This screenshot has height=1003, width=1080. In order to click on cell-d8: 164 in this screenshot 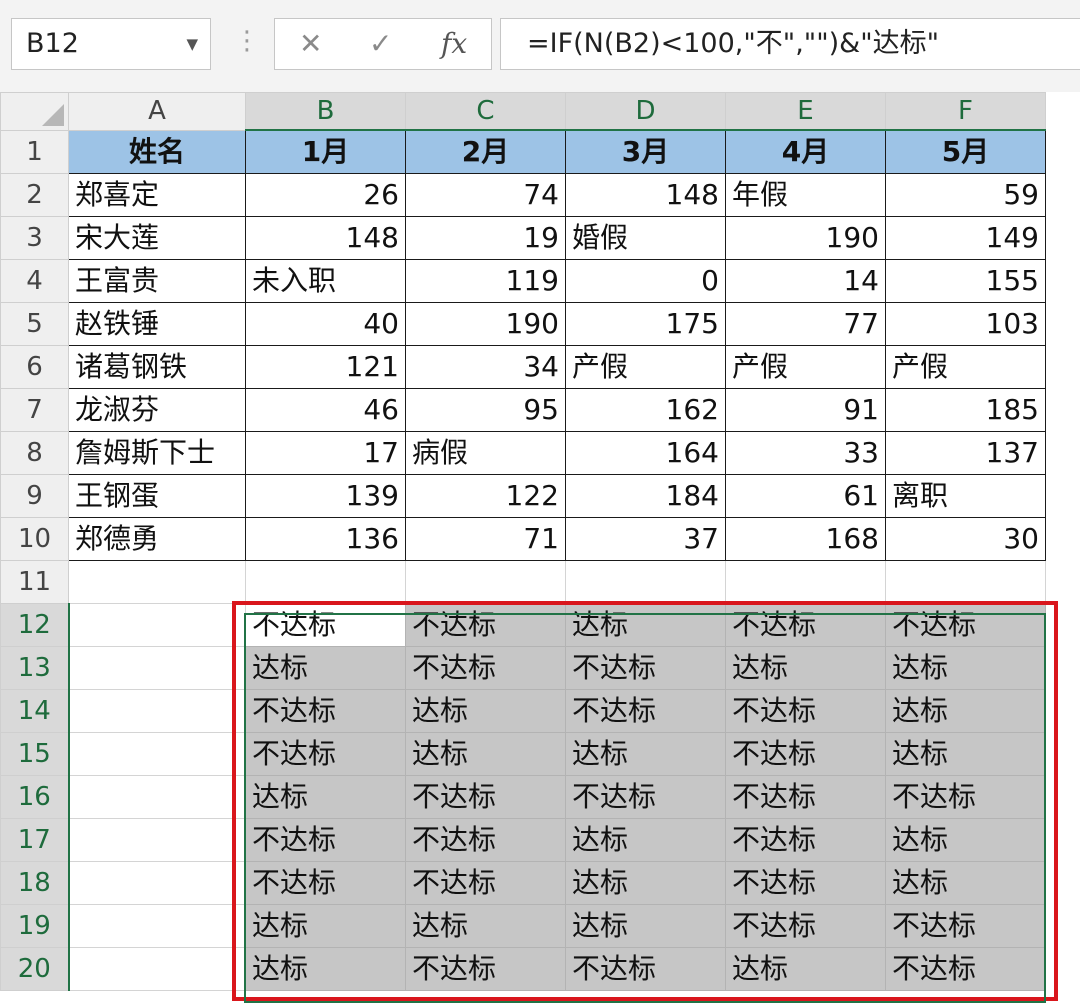, I will do `click(645, 453)`.